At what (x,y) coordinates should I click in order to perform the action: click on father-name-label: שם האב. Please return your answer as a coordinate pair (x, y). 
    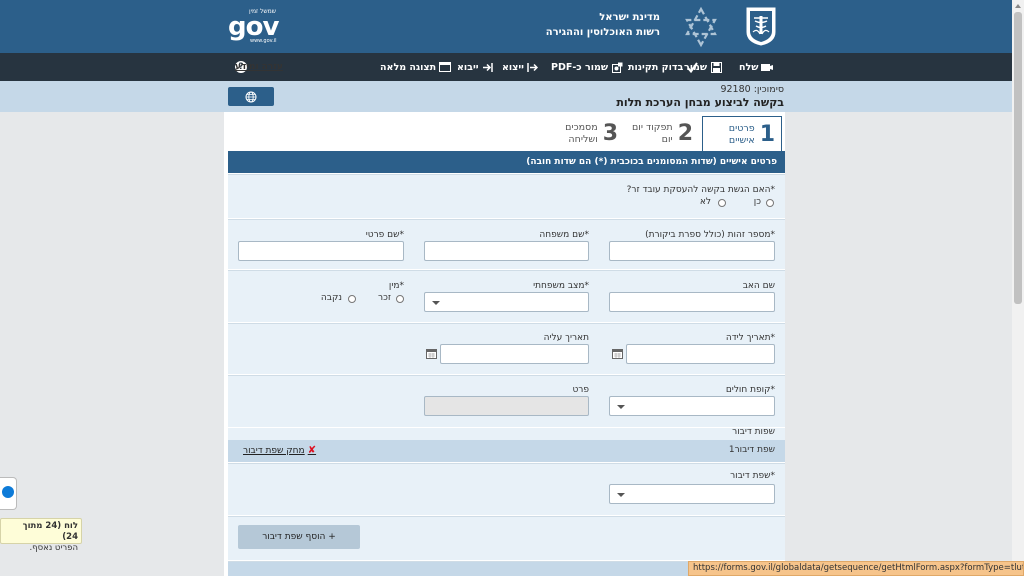
    Looking at the image, I should click on (758, 286).